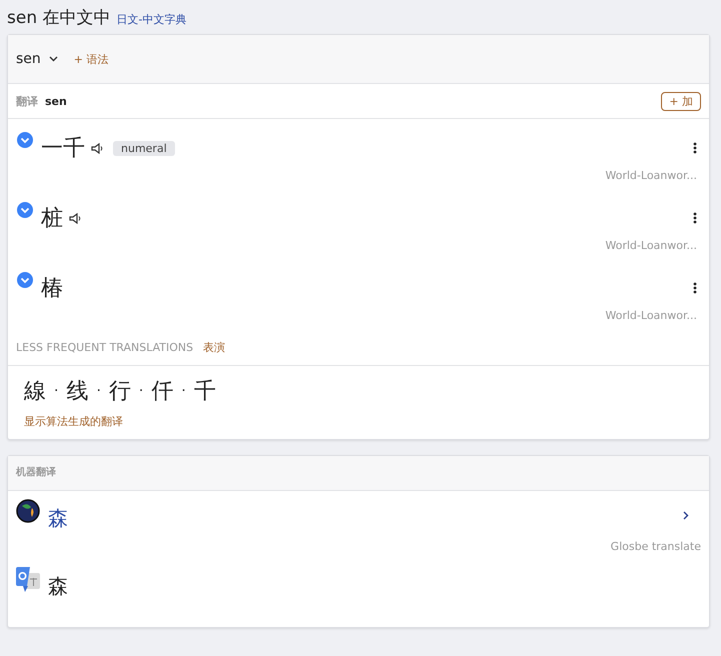  I want to click on add-button: + 加, so click(681, 101).